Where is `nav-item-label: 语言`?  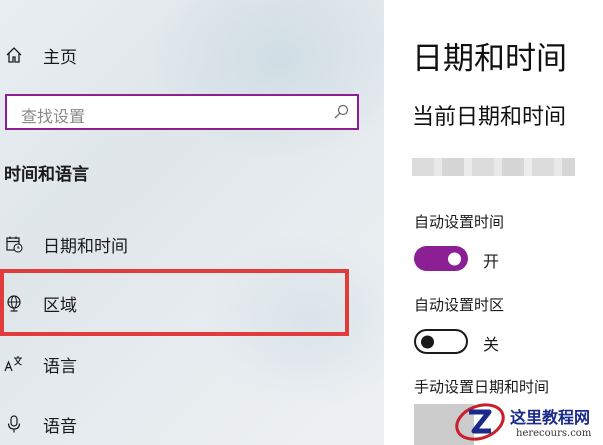 nav-item-label: 语言 is located at coordinates (60, 366).